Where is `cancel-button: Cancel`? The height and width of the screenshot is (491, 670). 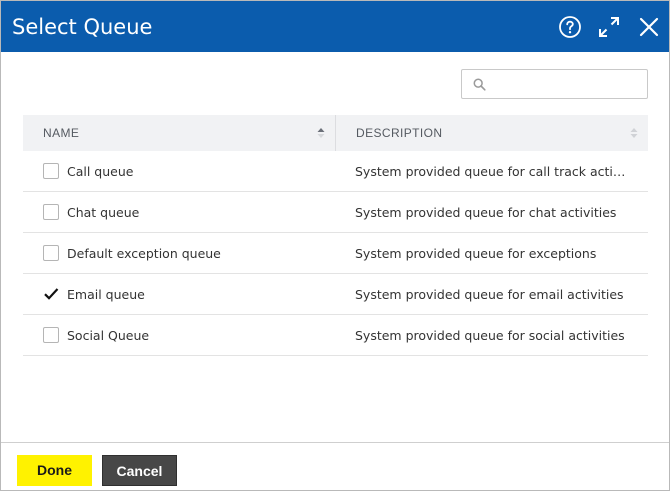 cancel-button: Cancel is located at coordinates (139, 470).